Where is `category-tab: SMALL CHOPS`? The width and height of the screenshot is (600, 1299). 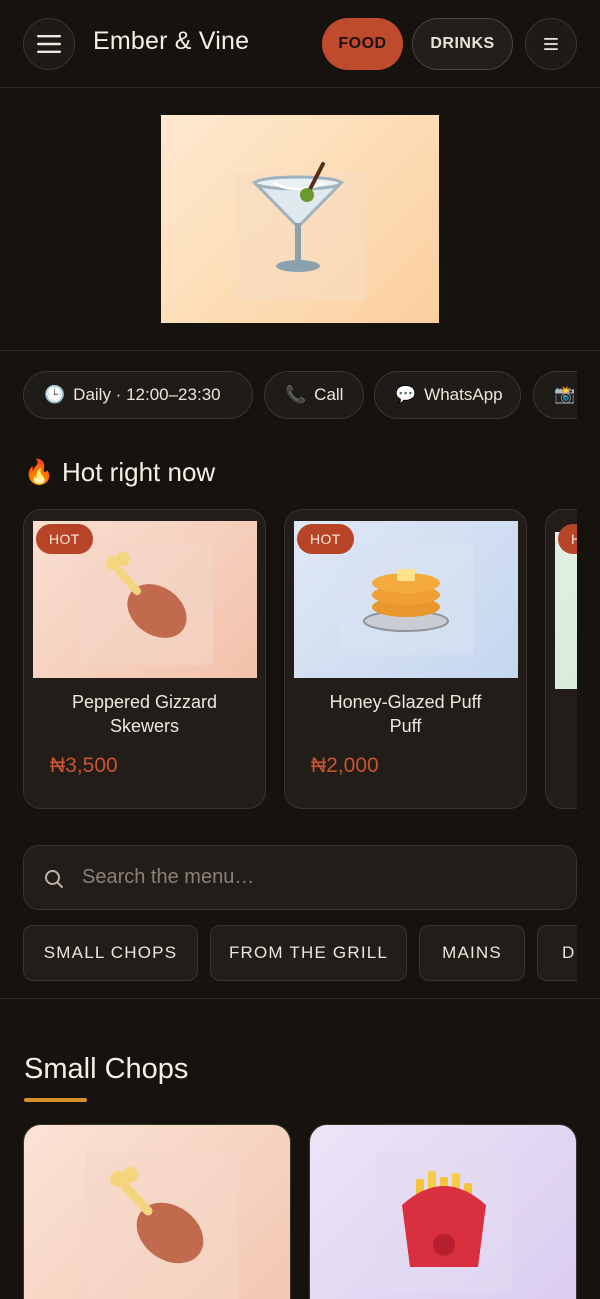
category-tab: SMALL CHOPS is located at coordinates (110, 953).